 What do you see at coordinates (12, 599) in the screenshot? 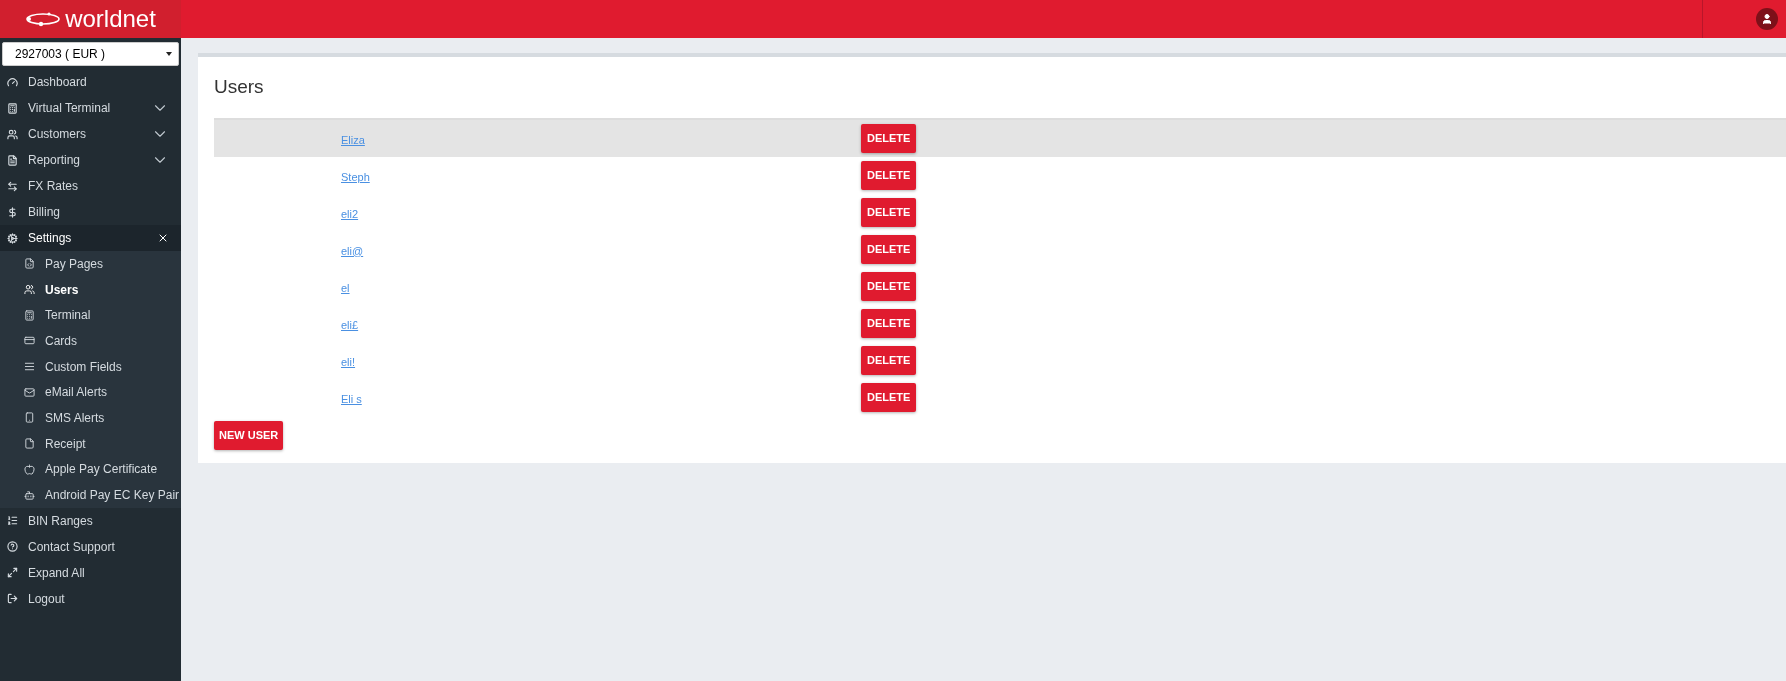
I see `logout-icon` at bounding box center [12, 599].